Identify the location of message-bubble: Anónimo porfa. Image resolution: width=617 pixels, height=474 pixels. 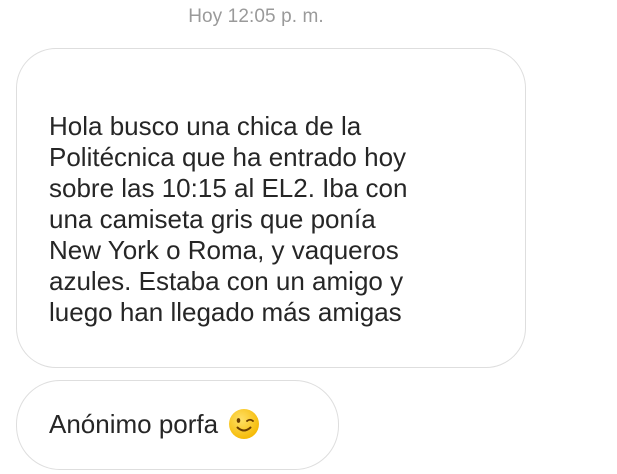
(177, 425).